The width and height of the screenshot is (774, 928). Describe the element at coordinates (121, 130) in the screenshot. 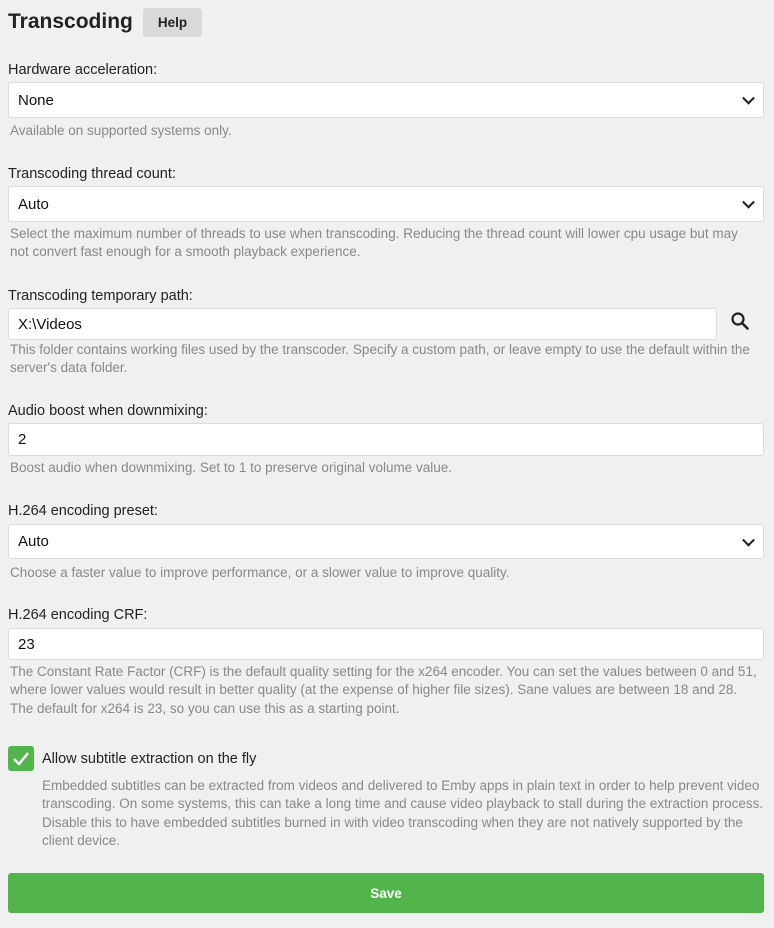

I see `hardware-acceleration-hint: Available on supported systems only.` at that location.